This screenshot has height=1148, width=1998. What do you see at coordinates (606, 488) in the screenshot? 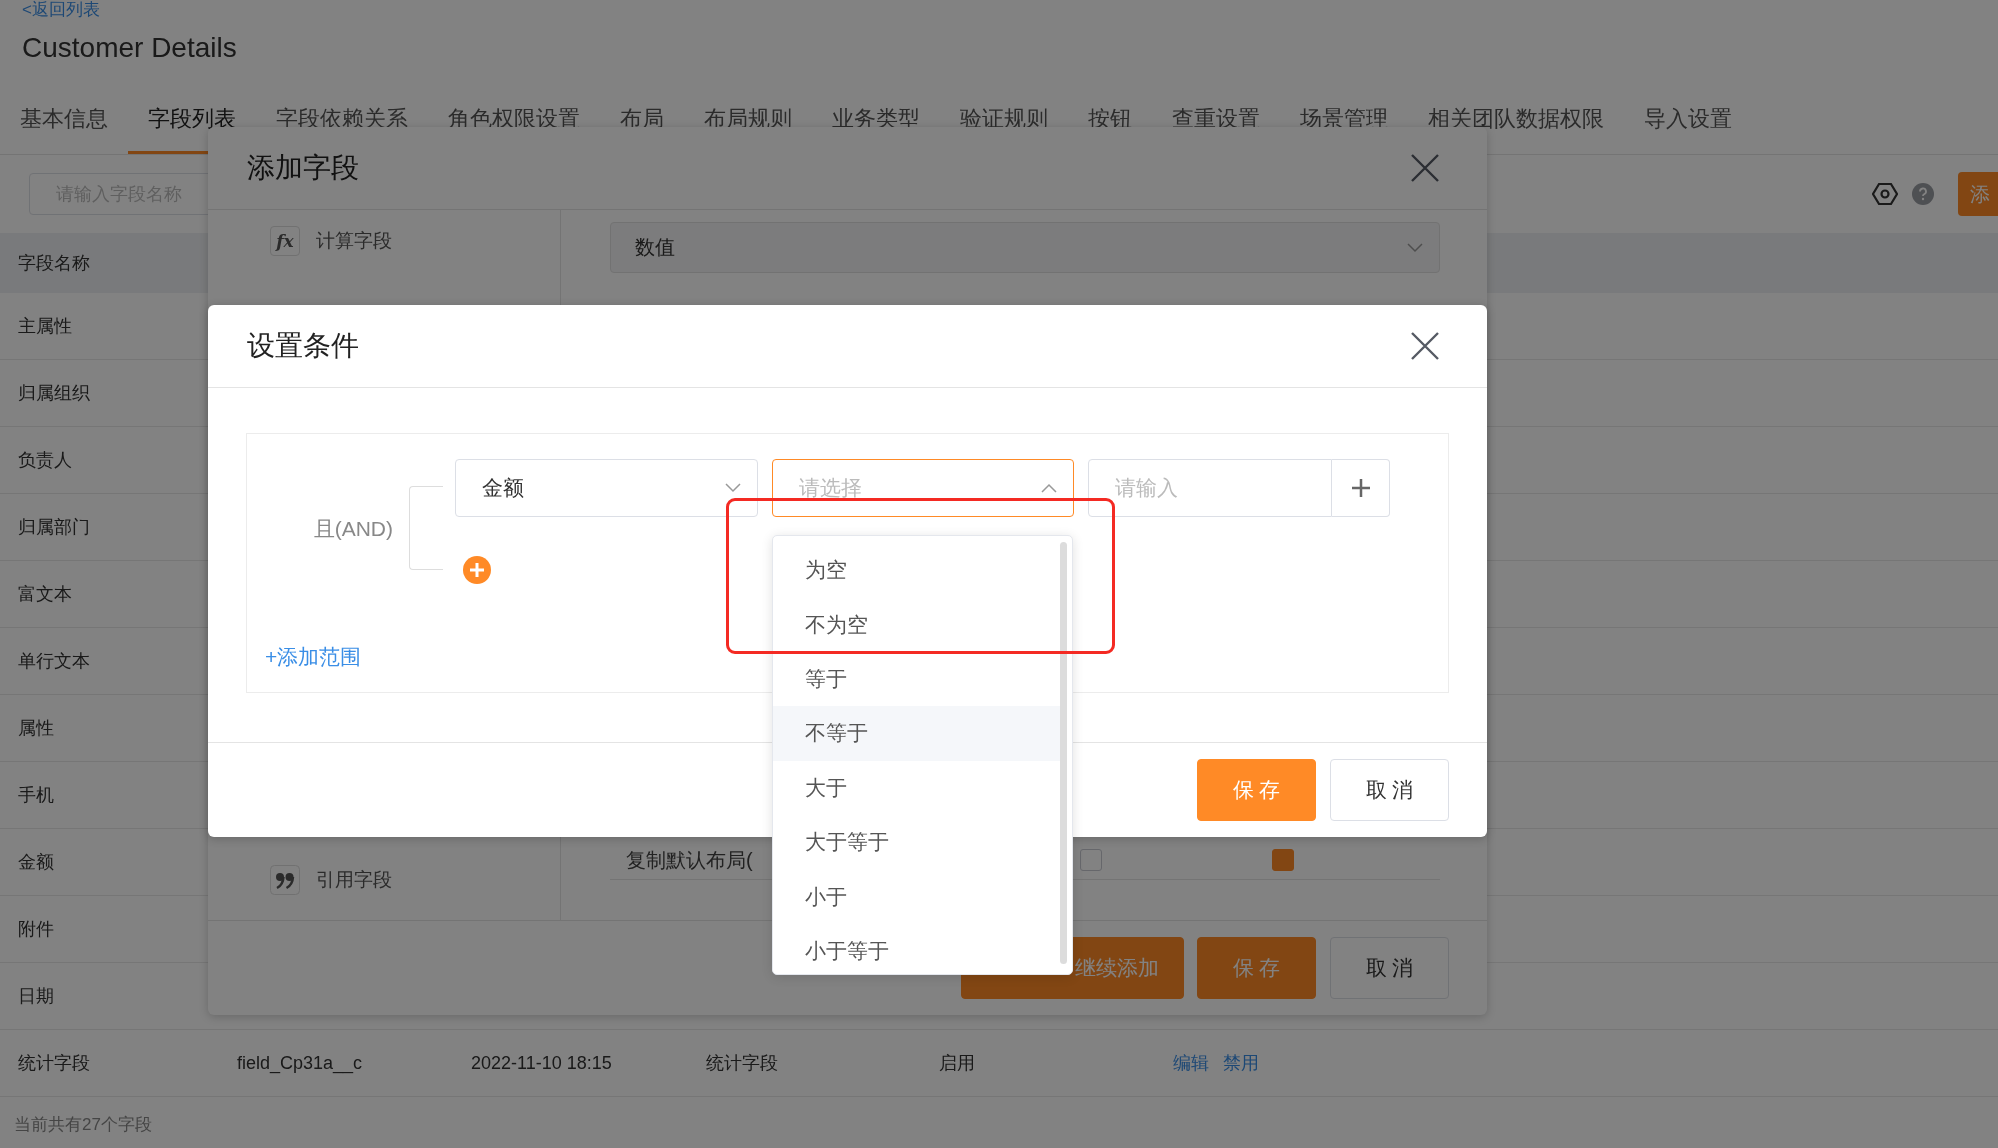
I see `field-select: 金额` at bounding box center [606, 488].